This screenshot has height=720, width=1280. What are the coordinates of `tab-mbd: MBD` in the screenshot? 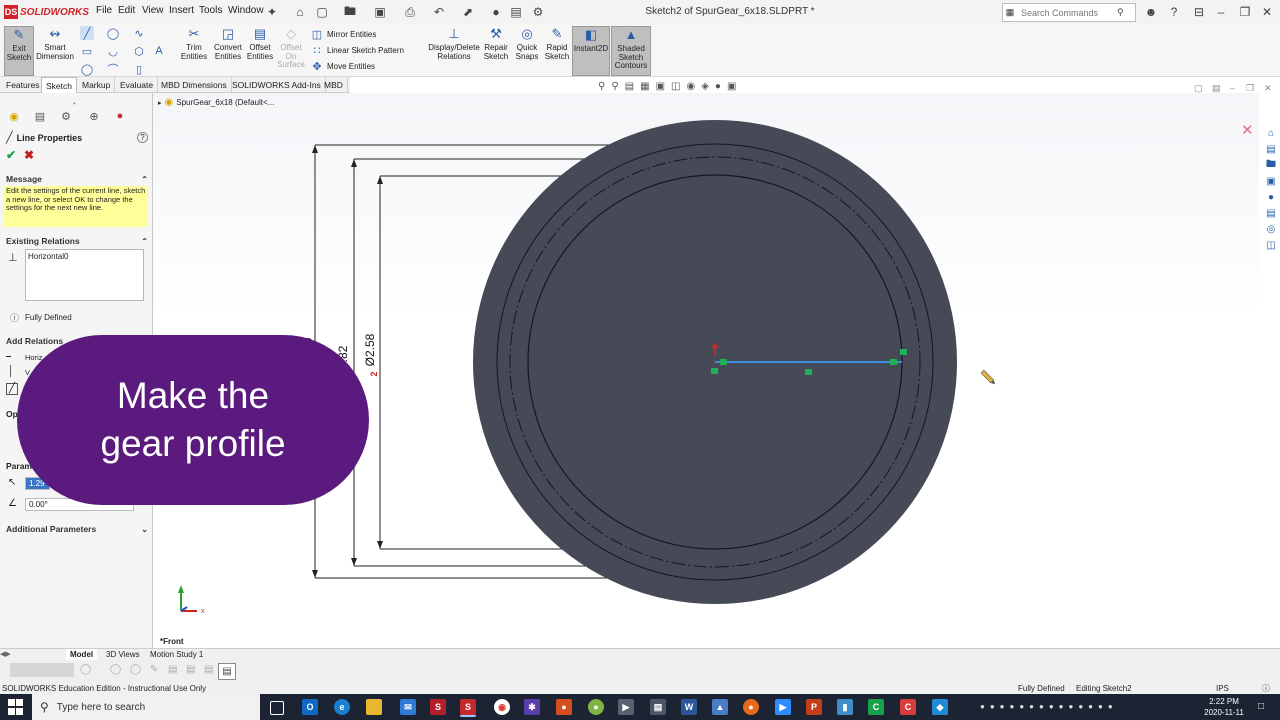 It's located at (334, 84).